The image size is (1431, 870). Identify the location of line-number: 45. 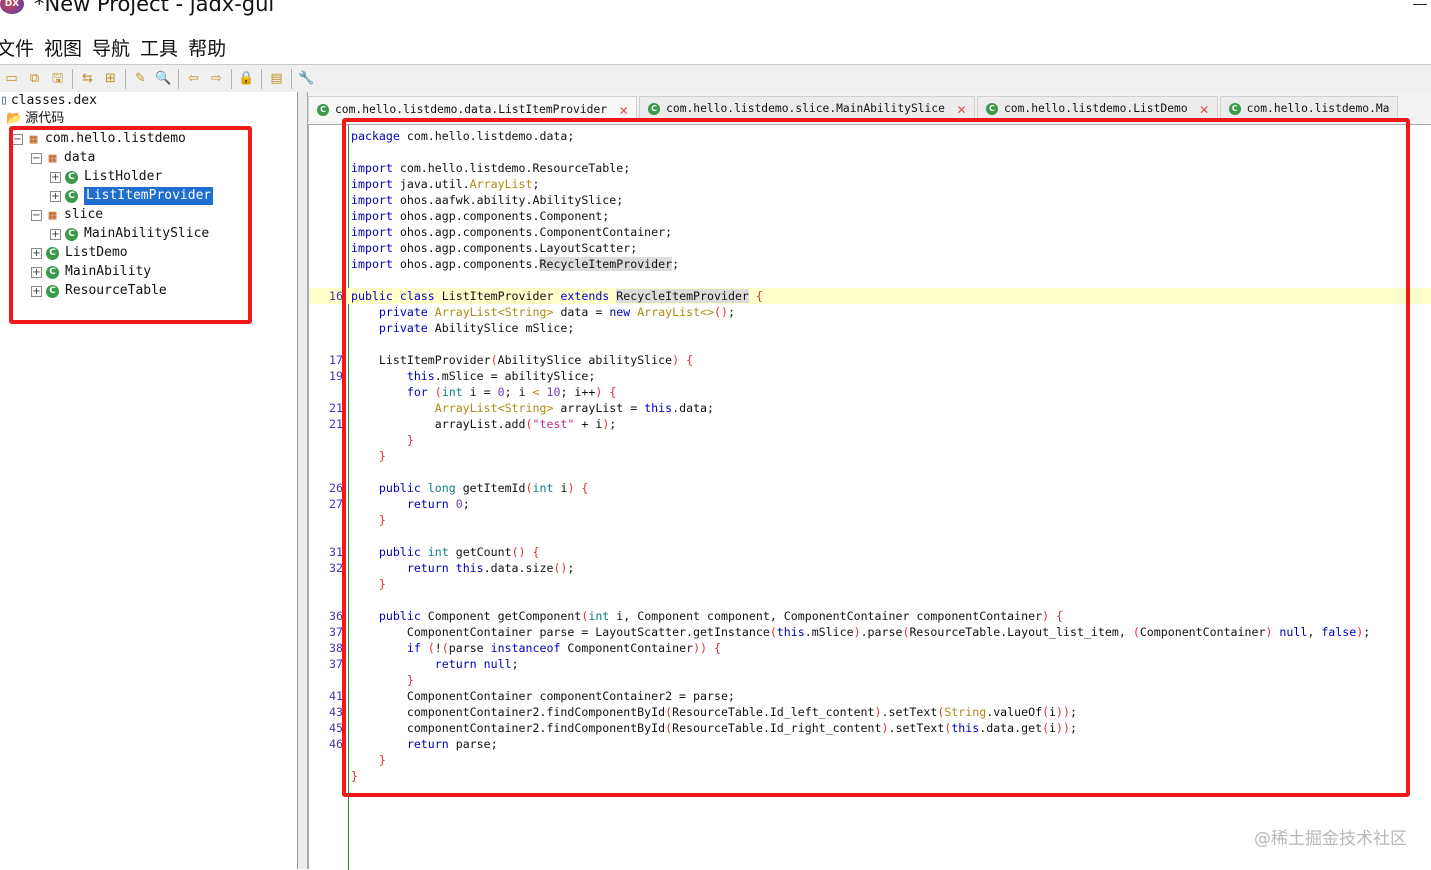
(336, 728).